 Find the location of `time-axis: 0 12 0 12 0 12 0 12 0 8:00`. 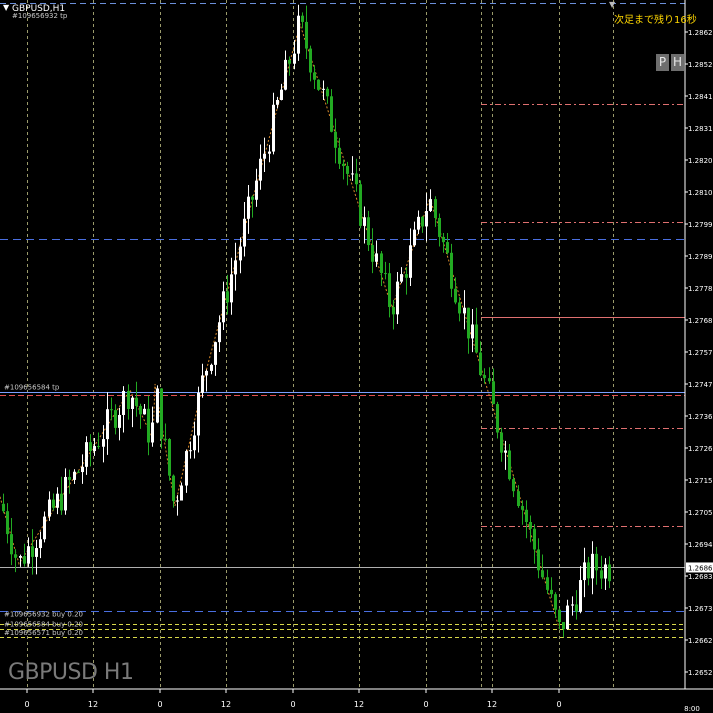

time-axis: 0 12 0 12 0 12 0 12 0 8:00 is located at coordinates (362, 701).